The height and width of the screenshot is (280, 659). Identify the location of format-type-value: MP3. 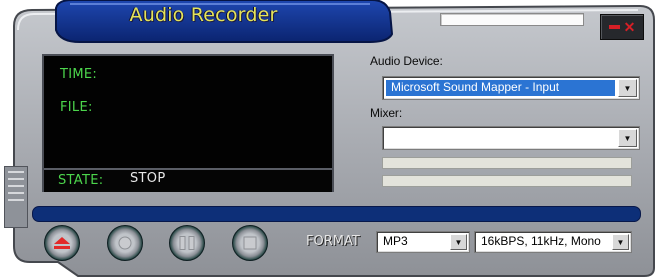
(395, 241).